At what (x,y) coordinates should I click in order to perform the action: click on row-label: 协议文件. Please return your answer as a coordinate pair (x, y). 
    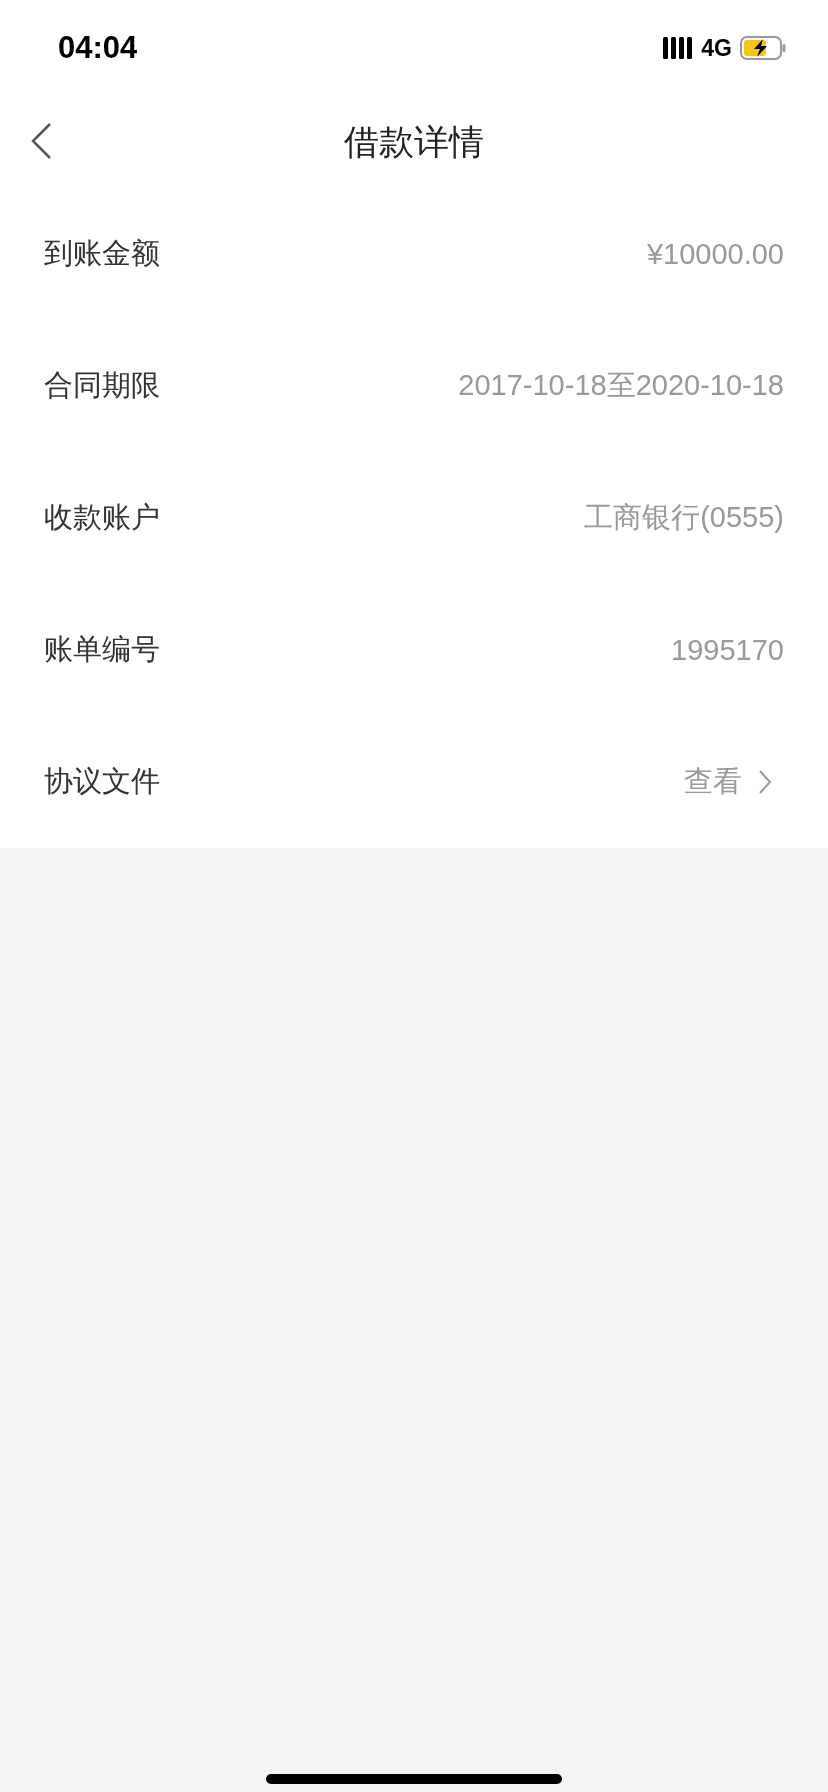
    Looking at the image, I should click on (102, 781).